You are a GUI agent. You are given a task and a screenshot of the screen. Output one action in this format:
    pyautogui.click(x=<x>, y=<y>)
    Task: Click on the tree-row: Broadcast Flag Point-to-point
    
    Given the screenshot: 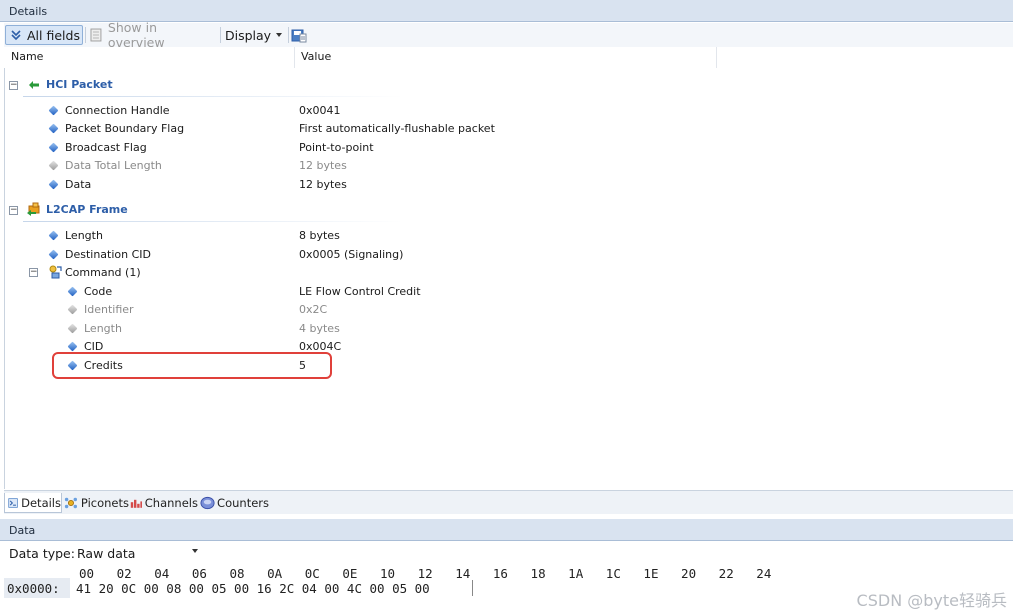 What is the action you would take?
    pyautogui.click(x=509, y=148)
    